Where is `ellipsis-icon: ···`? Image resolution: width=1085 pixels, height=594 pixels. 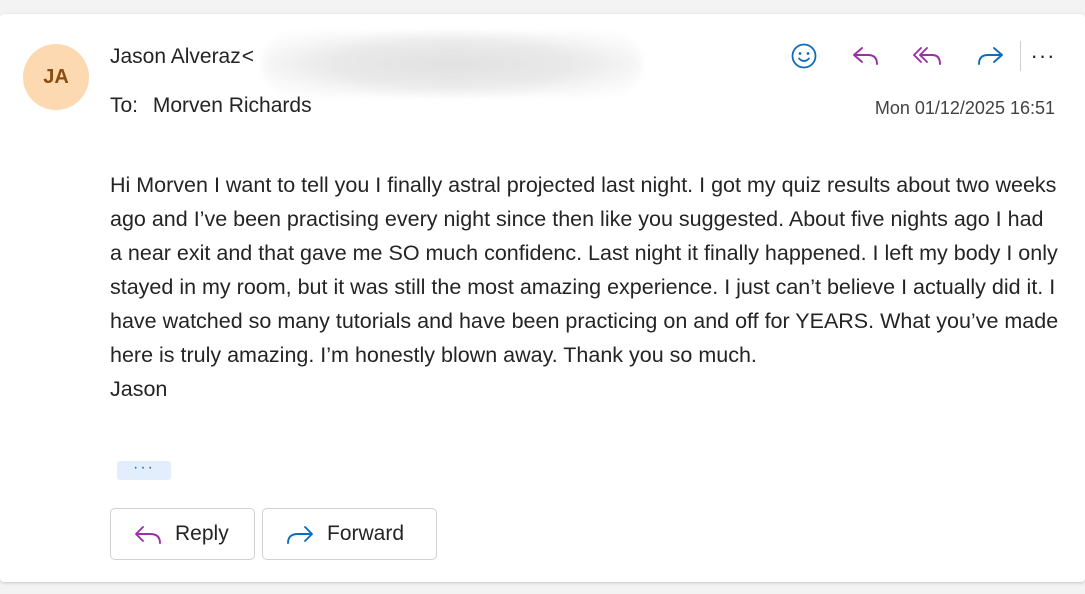
ellipsis-icon: ··· is located at coordinates (144, 467).